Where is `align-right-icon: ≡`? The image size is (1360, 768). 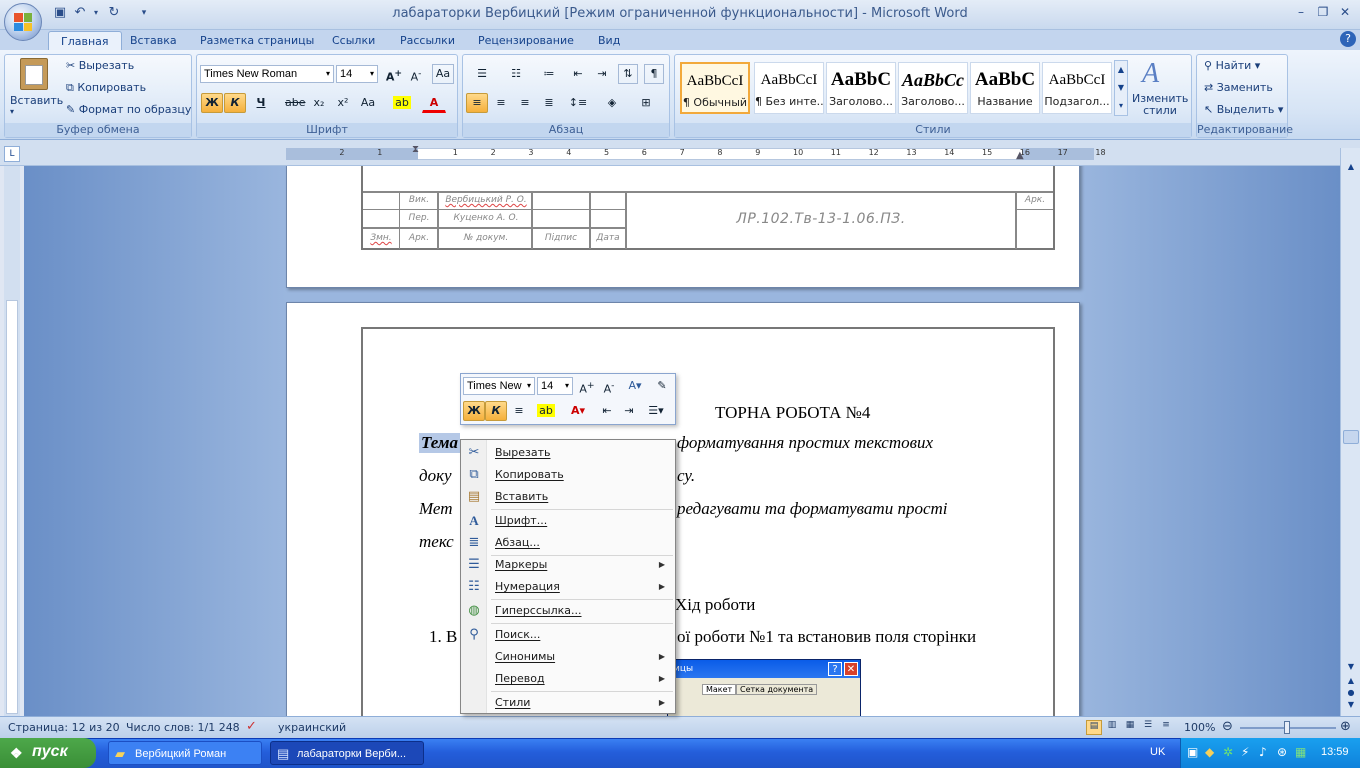
align-right-icon: ≡ is located at coordinates (525, 103).